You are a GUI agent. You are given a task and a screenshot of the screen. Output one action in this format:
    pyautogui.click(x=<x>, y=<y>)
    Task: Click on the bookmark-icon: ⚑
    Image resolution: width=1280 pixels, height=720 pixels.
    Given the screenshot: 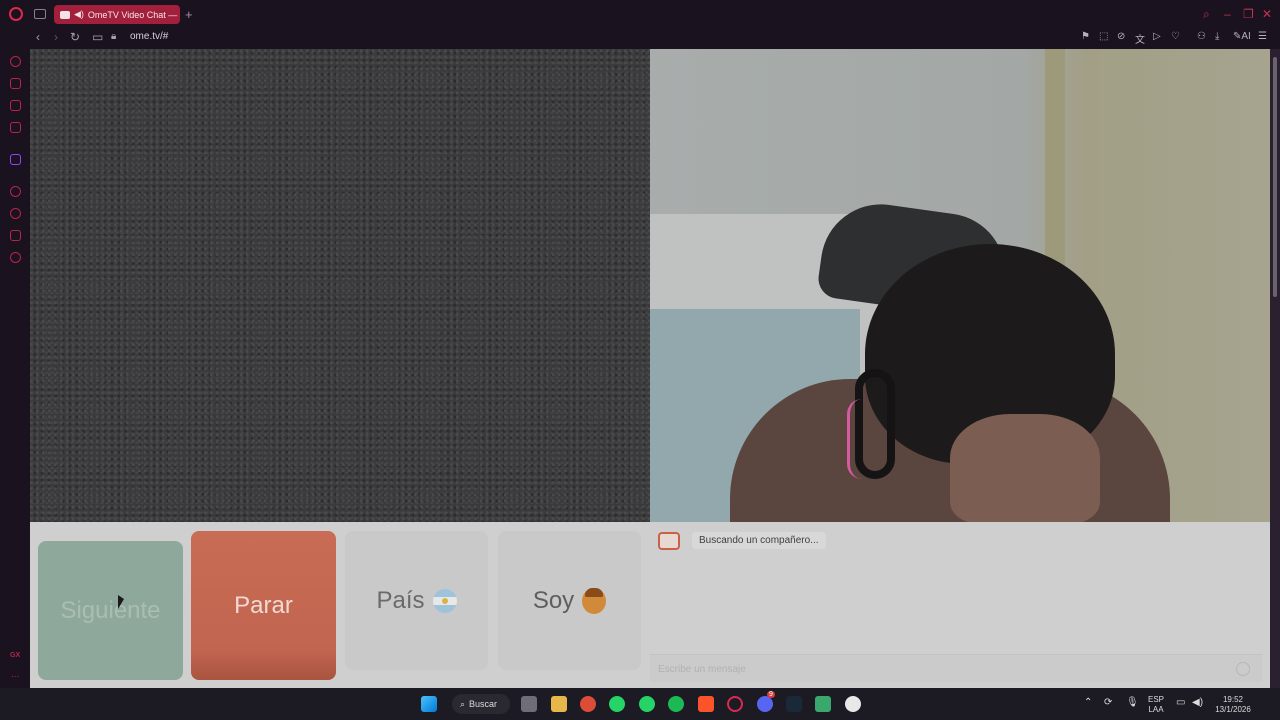 What is the action you would take?
    pyautogui.click(x=1085, y=36)
    